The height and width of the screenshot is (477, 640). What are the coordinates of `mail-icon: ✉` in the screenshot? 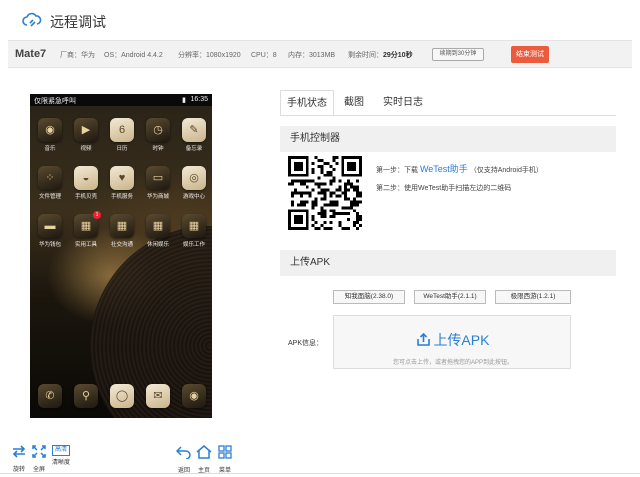 It's located at (158, 396).